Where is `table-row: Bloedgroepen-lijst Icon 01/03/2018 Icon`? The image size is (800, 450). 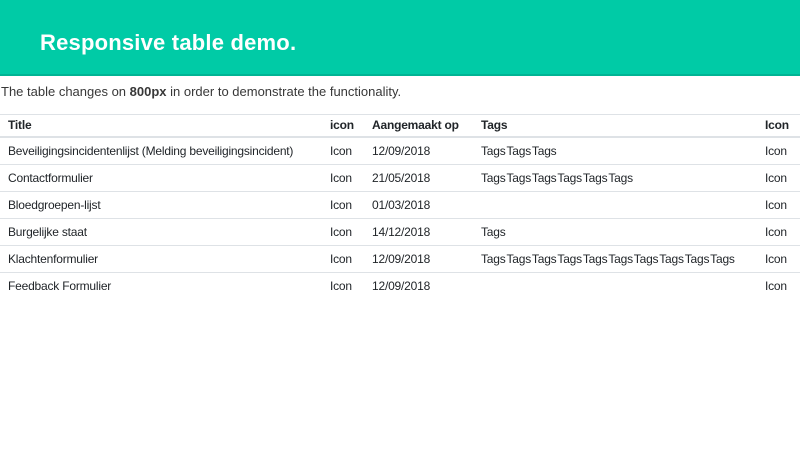 table-row: Bloedgroepen-lijst Icon 01/03/2018 Icon is located at coordinates (400, 205).